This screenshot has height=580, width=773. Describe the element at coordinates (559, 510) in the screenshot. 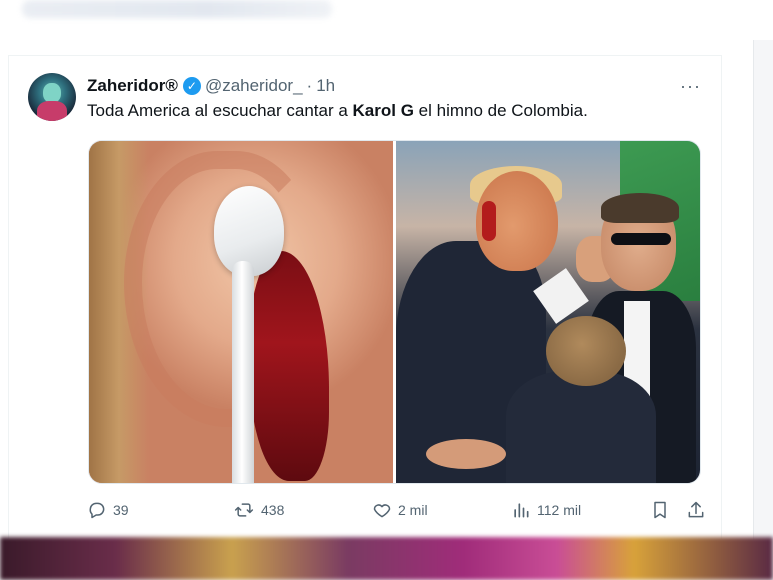

I see `views-count: 112 mil` at that location.